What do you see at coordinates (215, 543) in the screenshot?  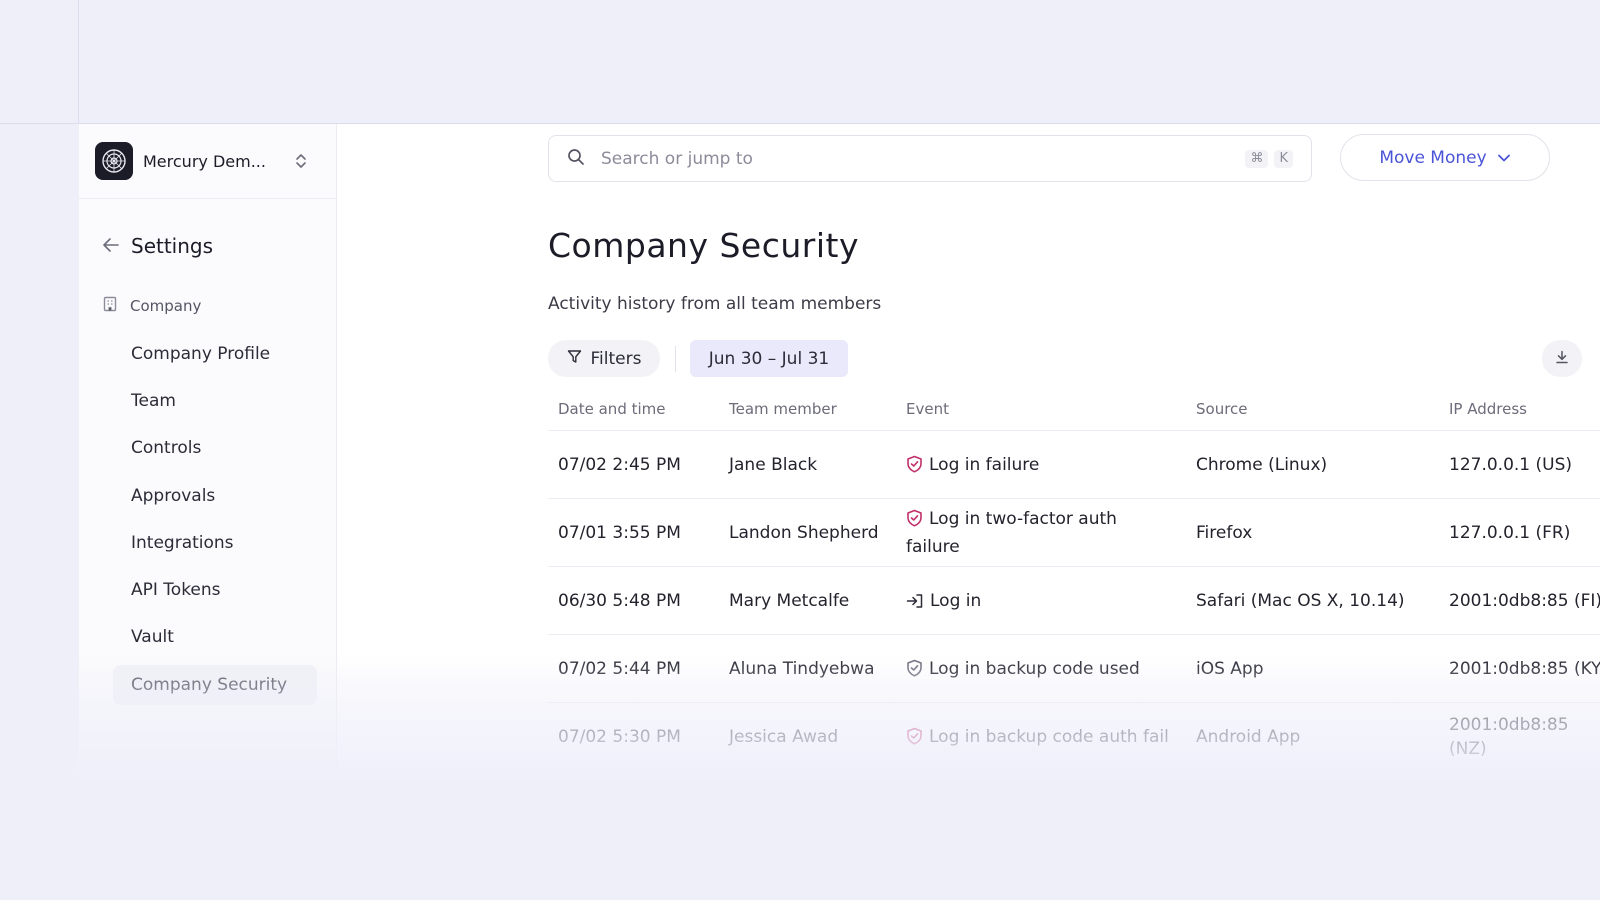 I see `sidebar-item-integrations: Integrations` at bounding box center [215, 543].